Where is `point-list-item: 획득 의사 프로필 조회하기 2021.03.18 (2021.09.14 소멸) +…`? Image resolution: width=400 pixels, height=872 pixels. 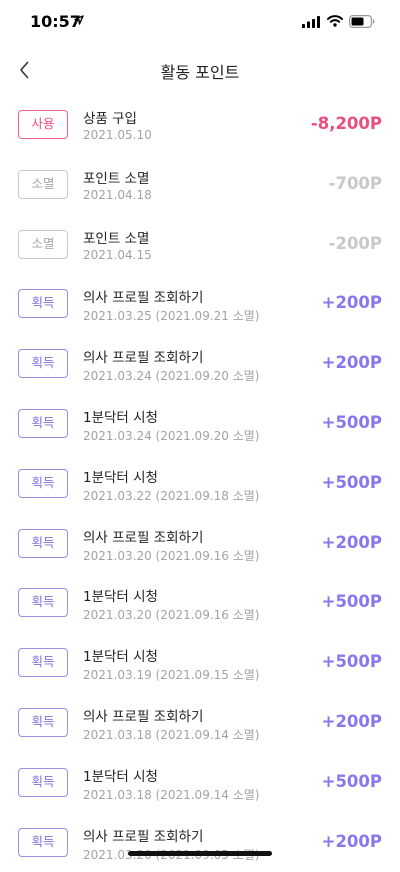
point-list-item: 획득 의사 프로필 조회하기 2021.03.18 (2021.09.14 소멸) +… is located at coordinates (200, 723).